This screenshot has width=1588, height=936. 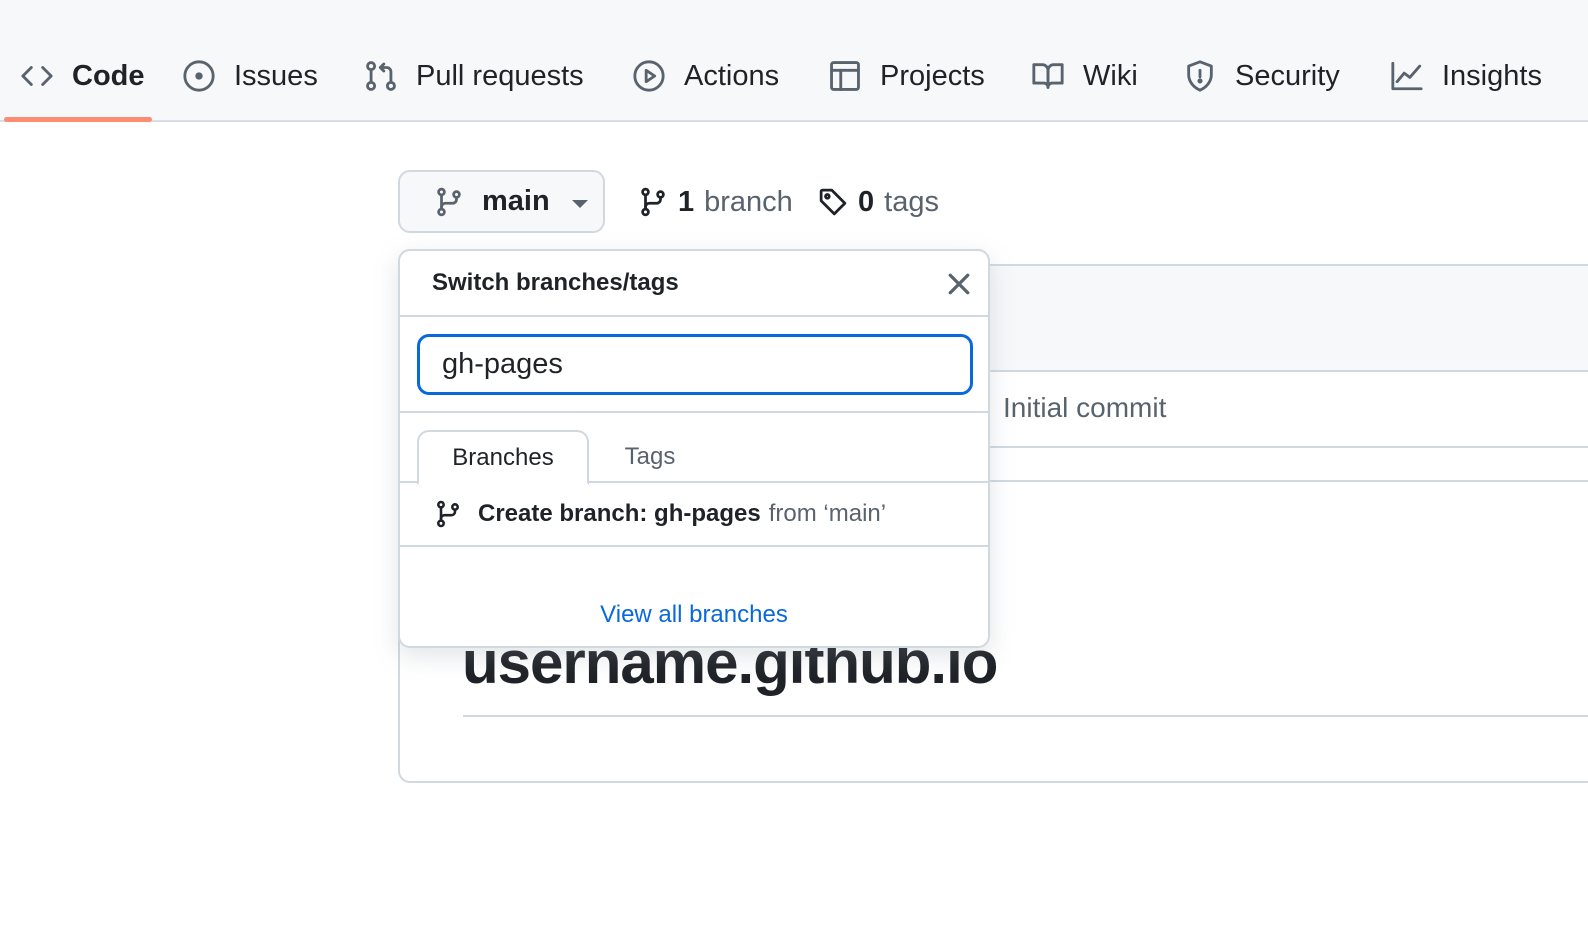 I want to click on latest-commit-box, so click(x=1274, y=318).